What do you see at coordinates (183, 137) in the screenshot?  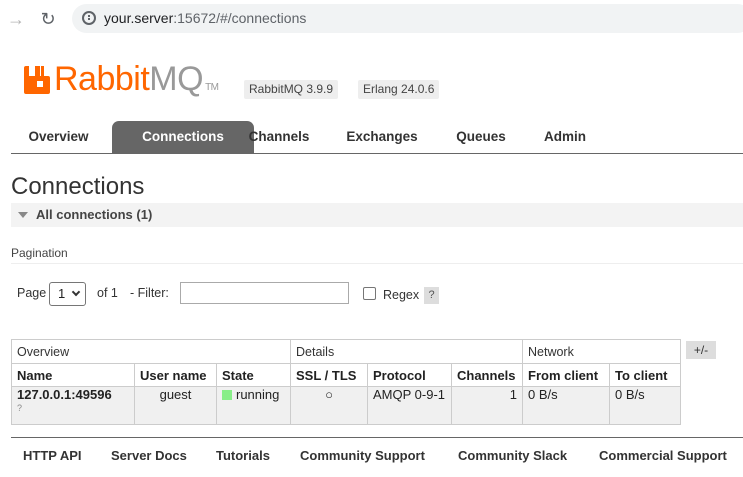 I see `tab-connections: Connections` at bounding box center [183, 137].